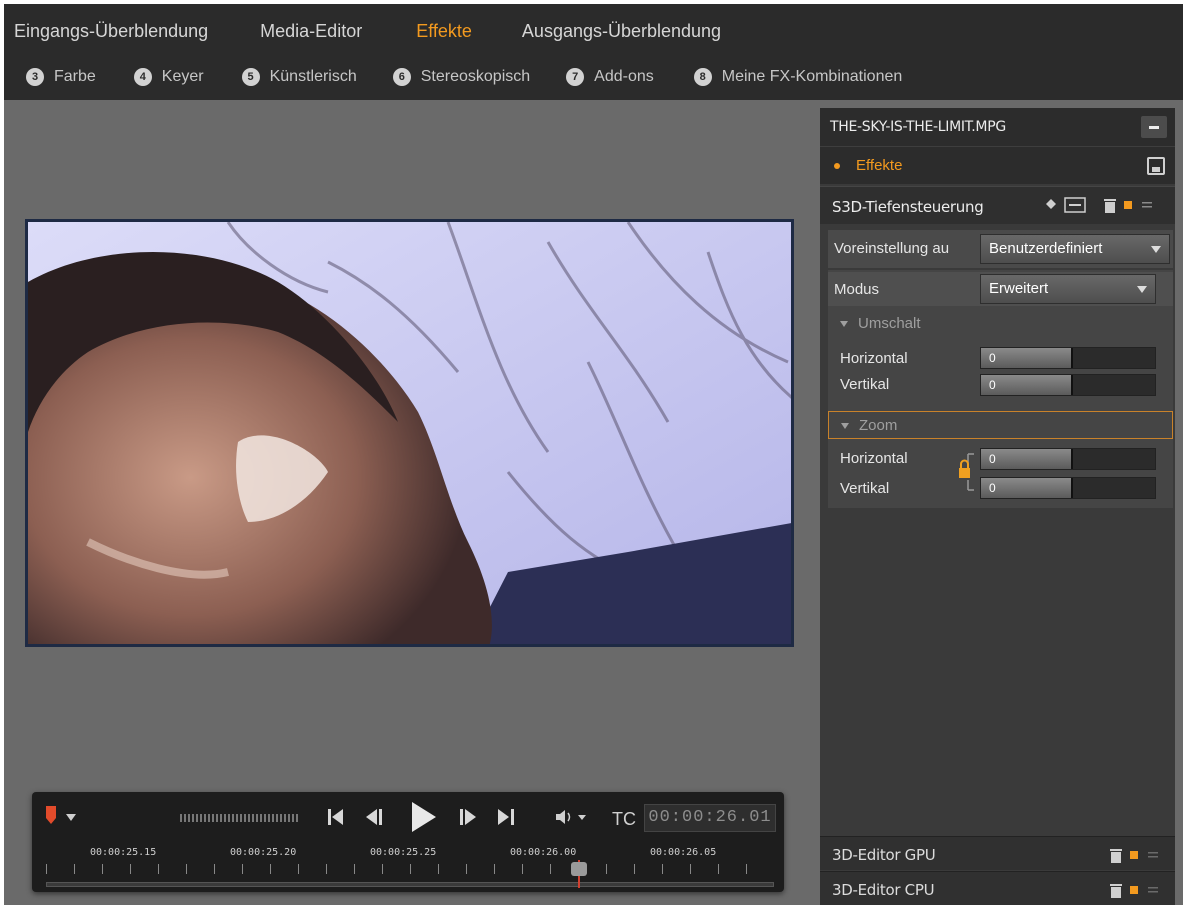  What do you see at coordinates (865, 384) in the screenshot?
I see `shift-vertical-label: Vertikal` at bounding box center [865, 384].